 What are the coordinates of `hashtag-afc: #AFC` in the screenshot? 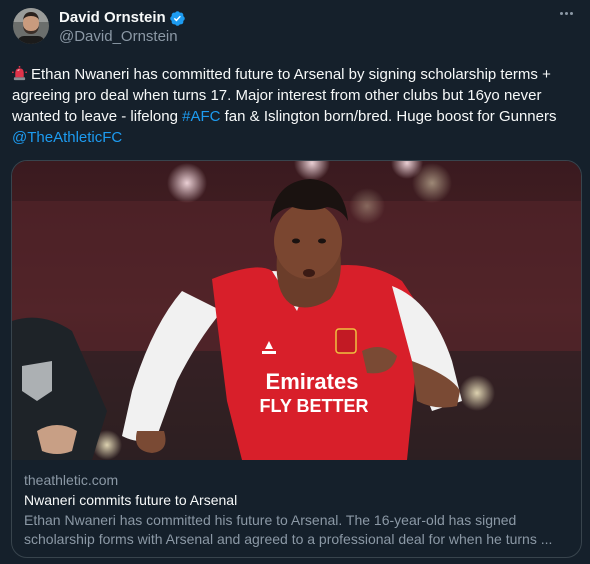 It's located at (201, 116).